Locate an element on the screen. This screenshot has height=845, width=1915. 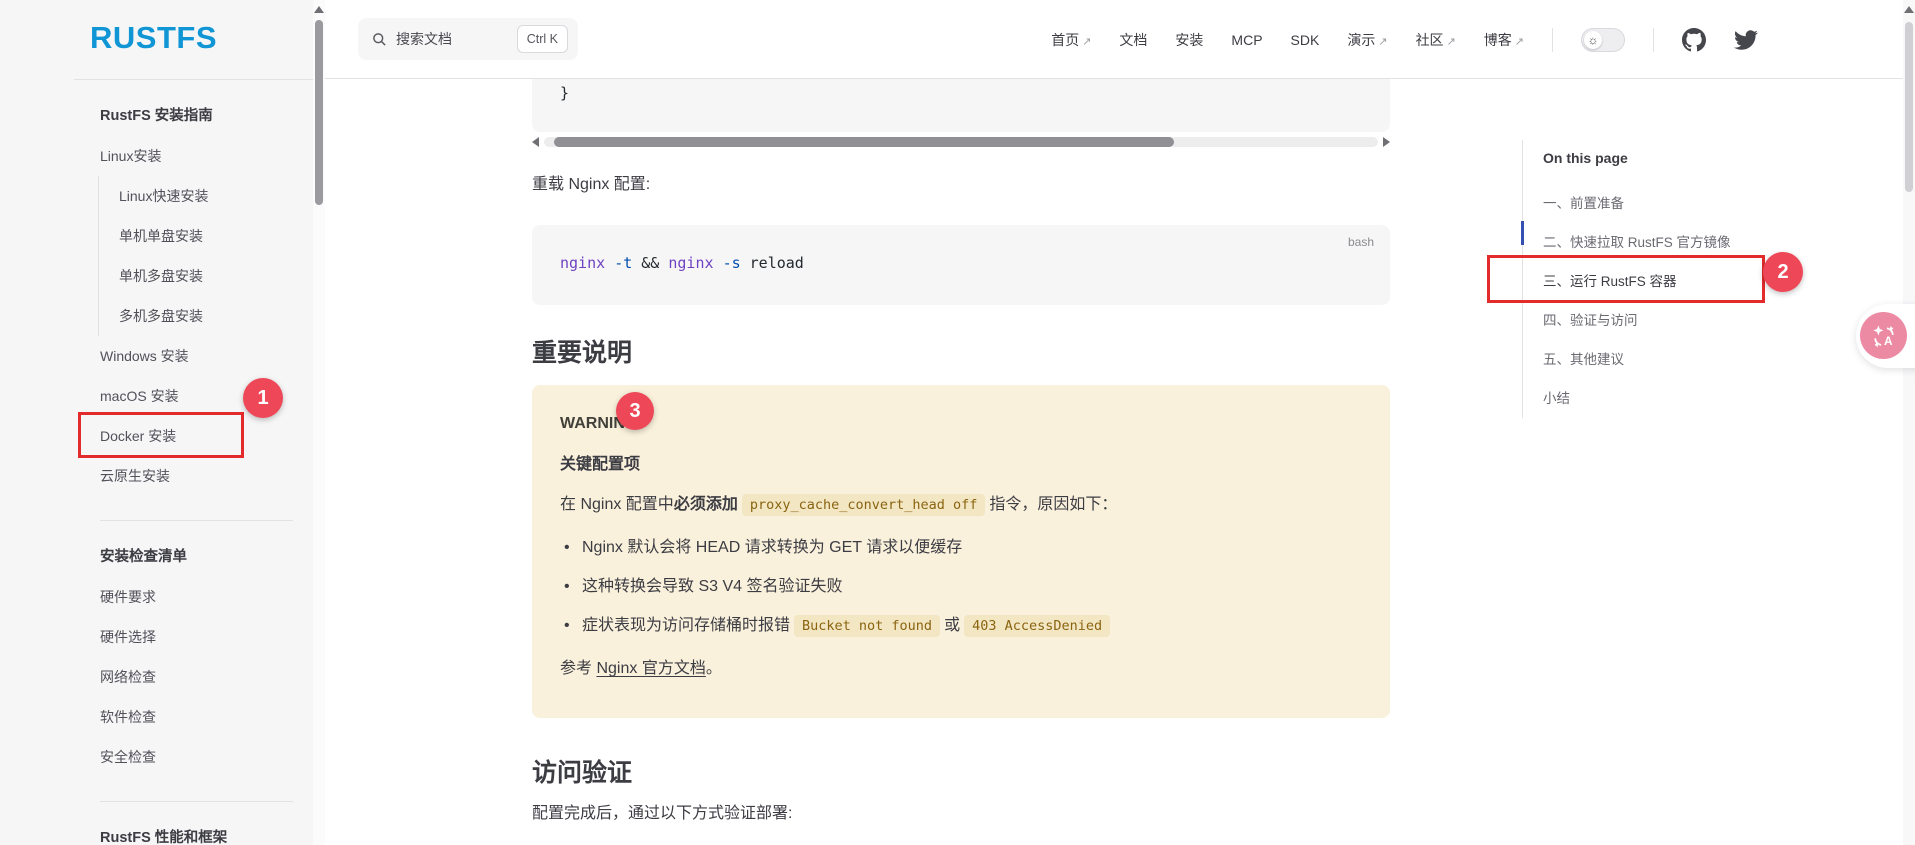
sidebar-linux-subgroup: Linux快速安装 单机单盘安装 单机多盘安装 多机多盘安装 is located at coordinates (200, 256).